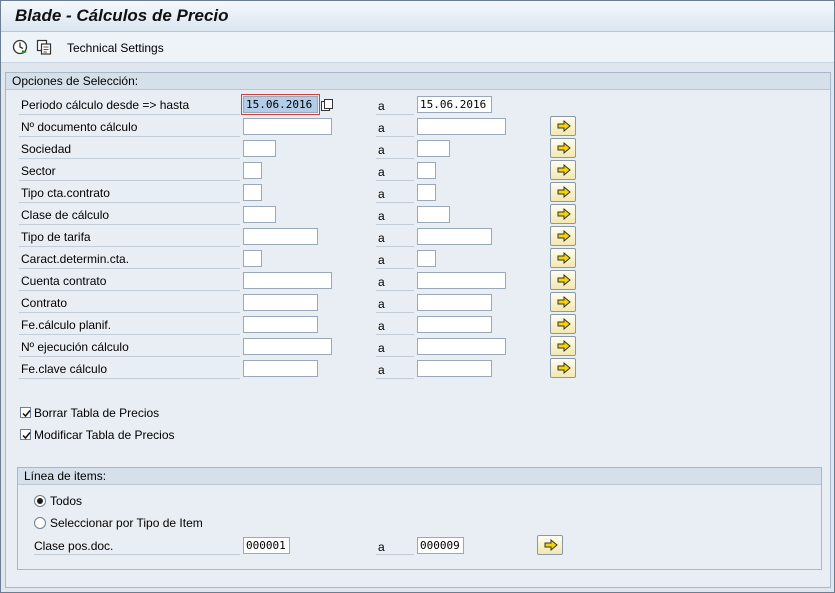 The image size is (835, 593). I want to click on clase-pos-doc-to-field: 000009, so click(440, 545).